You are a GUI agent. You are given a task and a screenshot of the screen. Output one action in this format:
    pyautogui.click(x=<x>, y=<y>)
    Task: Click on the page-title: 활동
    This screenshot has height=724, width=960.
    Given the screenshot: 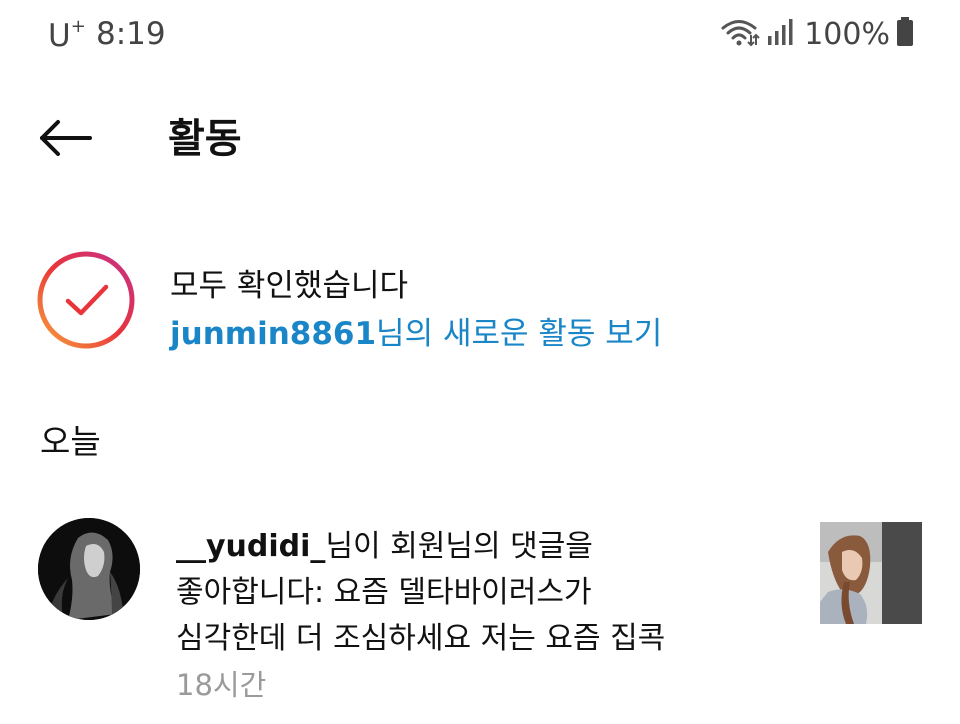 What is the action you would take?
    pyautogui.click(x=205, y=139)
    